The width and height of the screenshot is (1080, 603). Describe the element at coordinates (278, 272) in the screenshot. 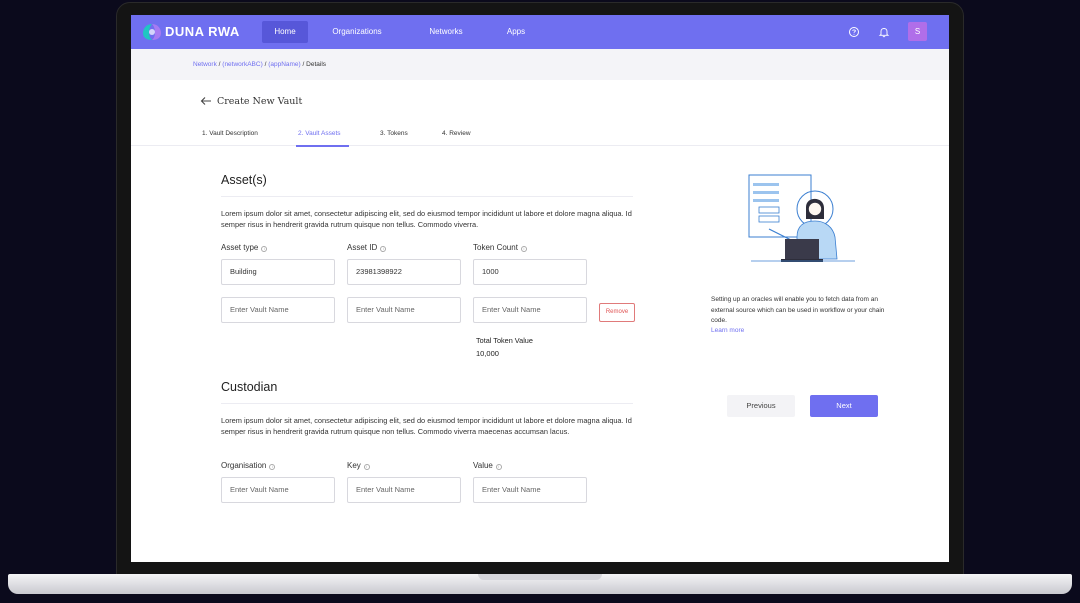

I see `asset-type-field: Building` at that location.